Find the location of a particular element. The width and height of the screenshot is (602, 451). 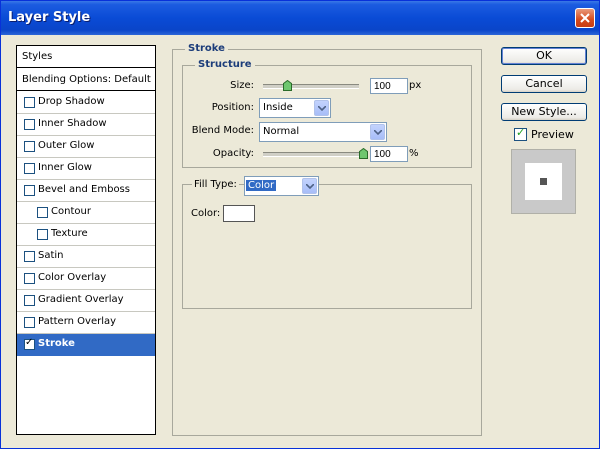

cancel-button: Cancel is located at coordinates (544, 84).